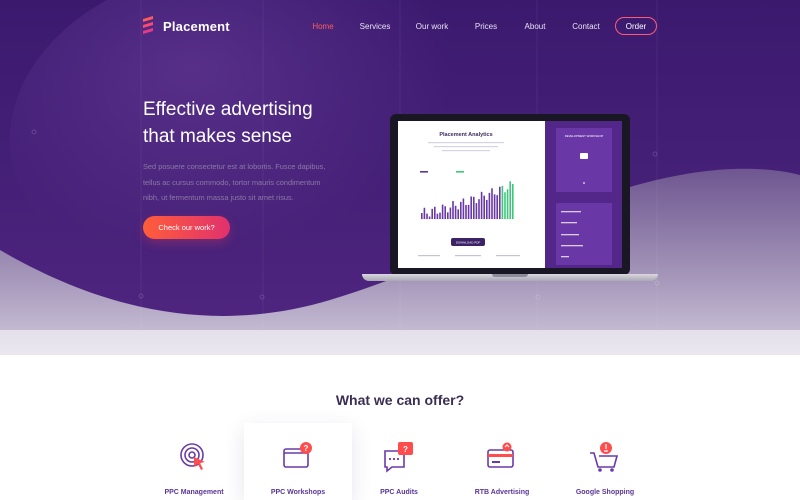 This screenshot has width=800, height=500. What do you see at coordinates (322, 26) in the screenshot?
I see `nav-item-home: Home` at bounding box center [322, 26].